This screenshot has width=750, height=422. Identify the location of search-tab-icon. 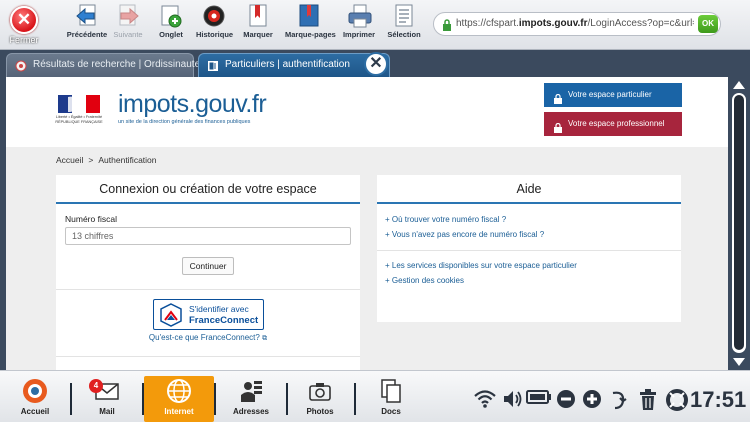
(21, 65).